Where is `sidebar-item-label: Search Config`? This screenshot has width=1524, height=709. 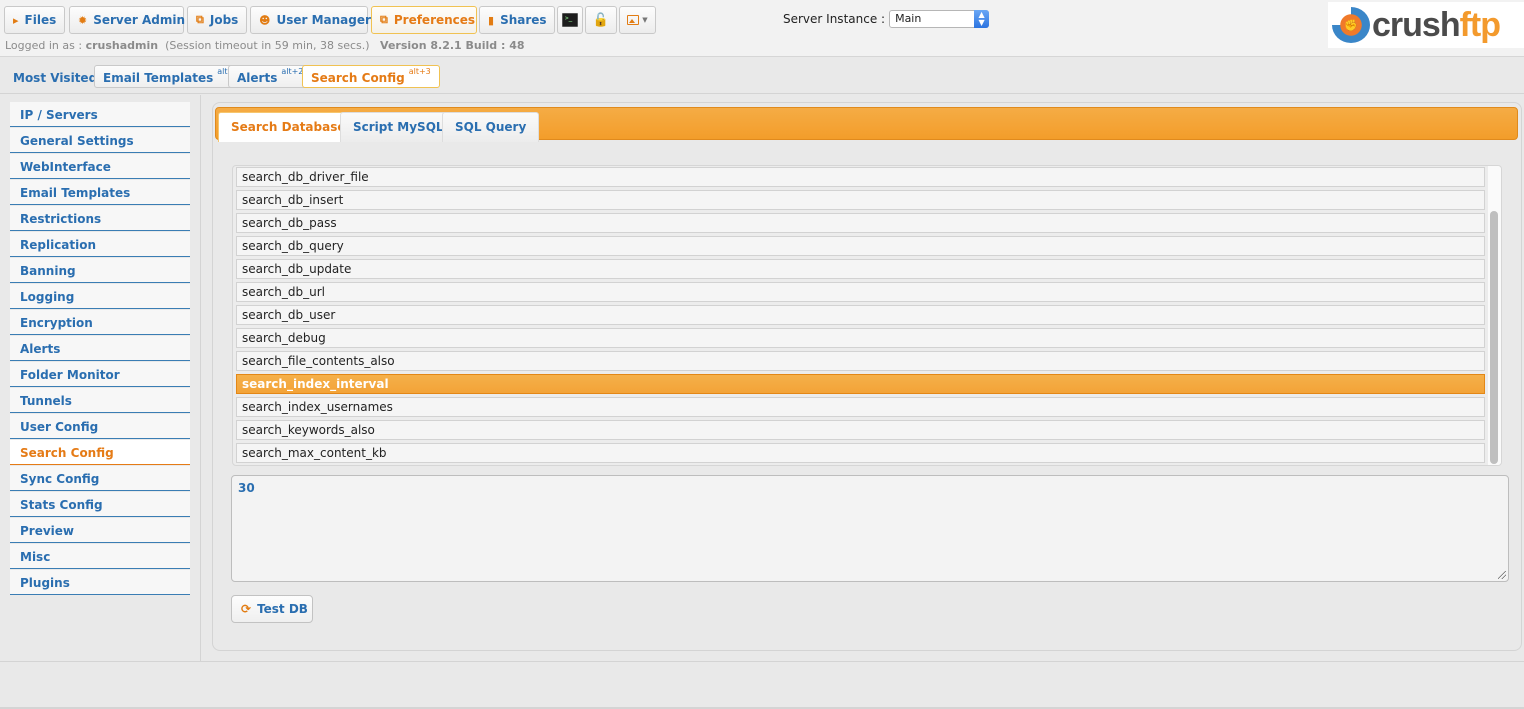
sidebar-item-label: Search Config is located at coordinates (67, 453).